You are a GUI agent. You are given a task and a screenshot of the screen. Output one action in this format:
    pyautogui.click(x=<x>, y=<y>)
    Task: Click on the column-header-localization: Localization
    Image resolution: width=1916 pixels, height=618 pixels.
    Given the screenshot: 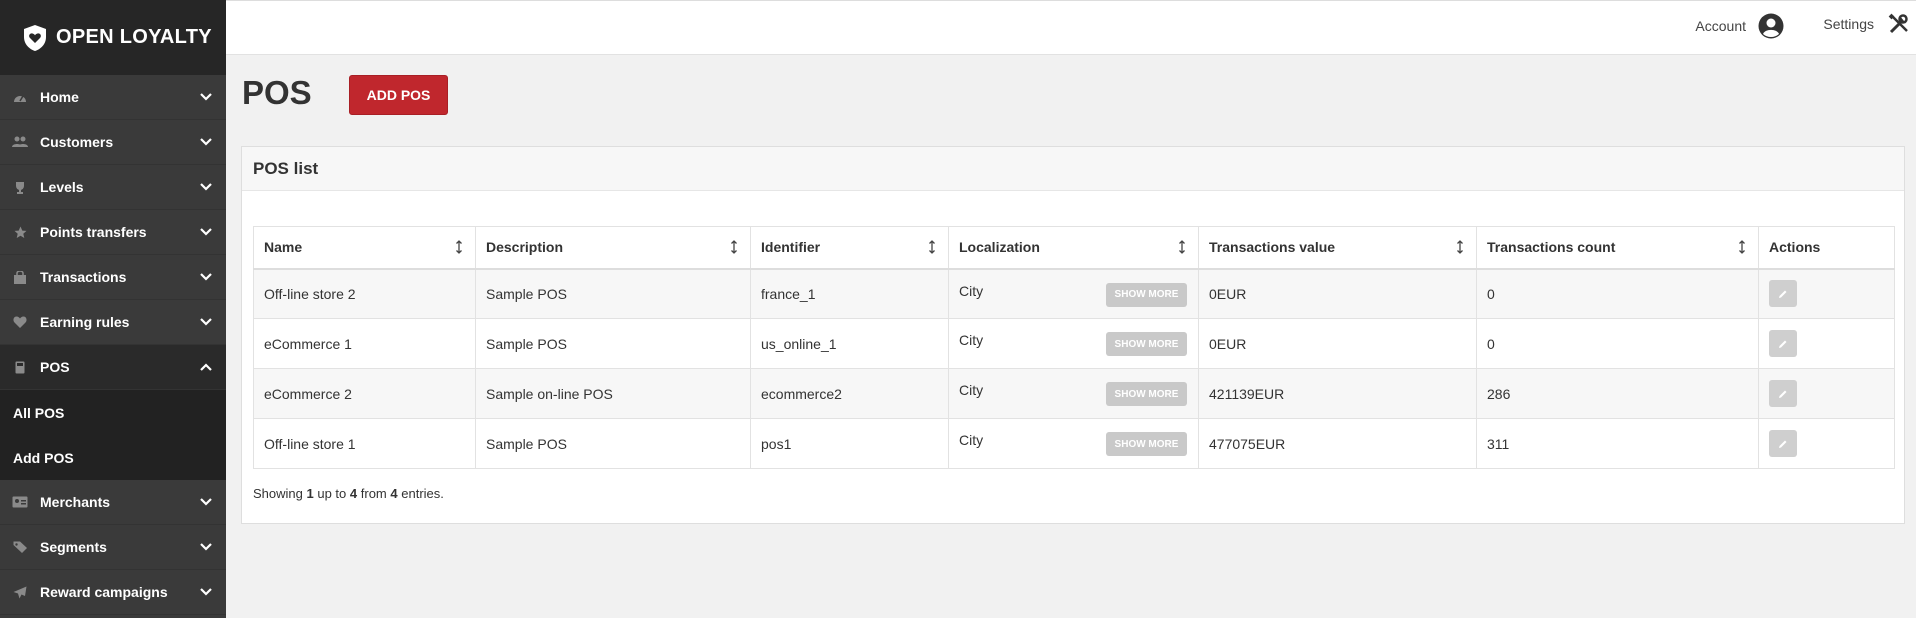 What is the action you would take?
    pyautogui.click(x=1073, y=248)
    